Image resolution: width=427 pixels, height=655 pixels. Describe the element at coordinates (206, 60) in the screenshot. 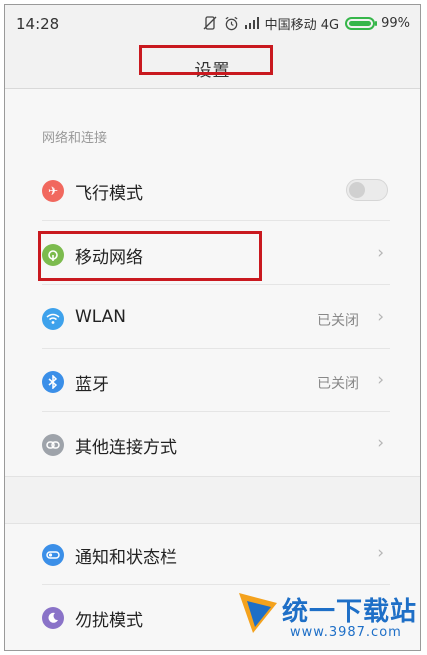

I see `title-highlight-box` at that location.